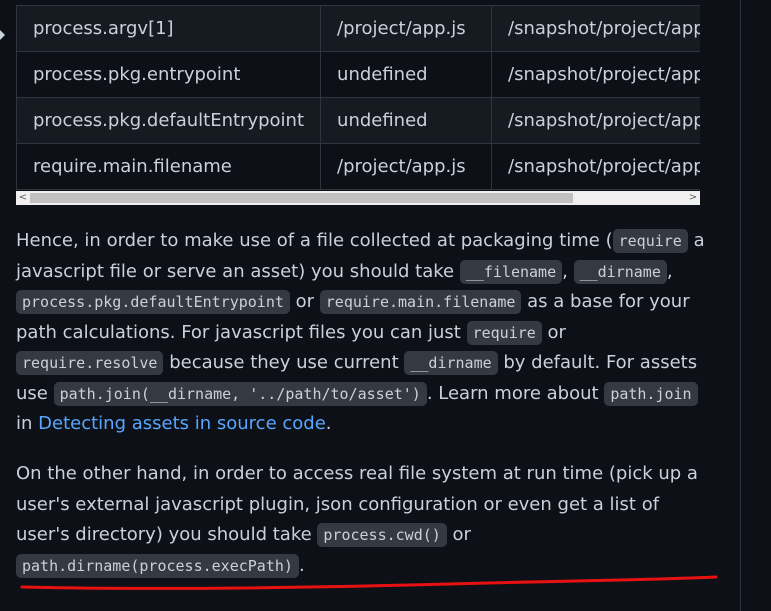 Image resolution: width=771 pixels, height=611 pixels. Describe the element at coordinates (420, 302) in the screenshot. I see `inline-code: require.main.filename` at that location.